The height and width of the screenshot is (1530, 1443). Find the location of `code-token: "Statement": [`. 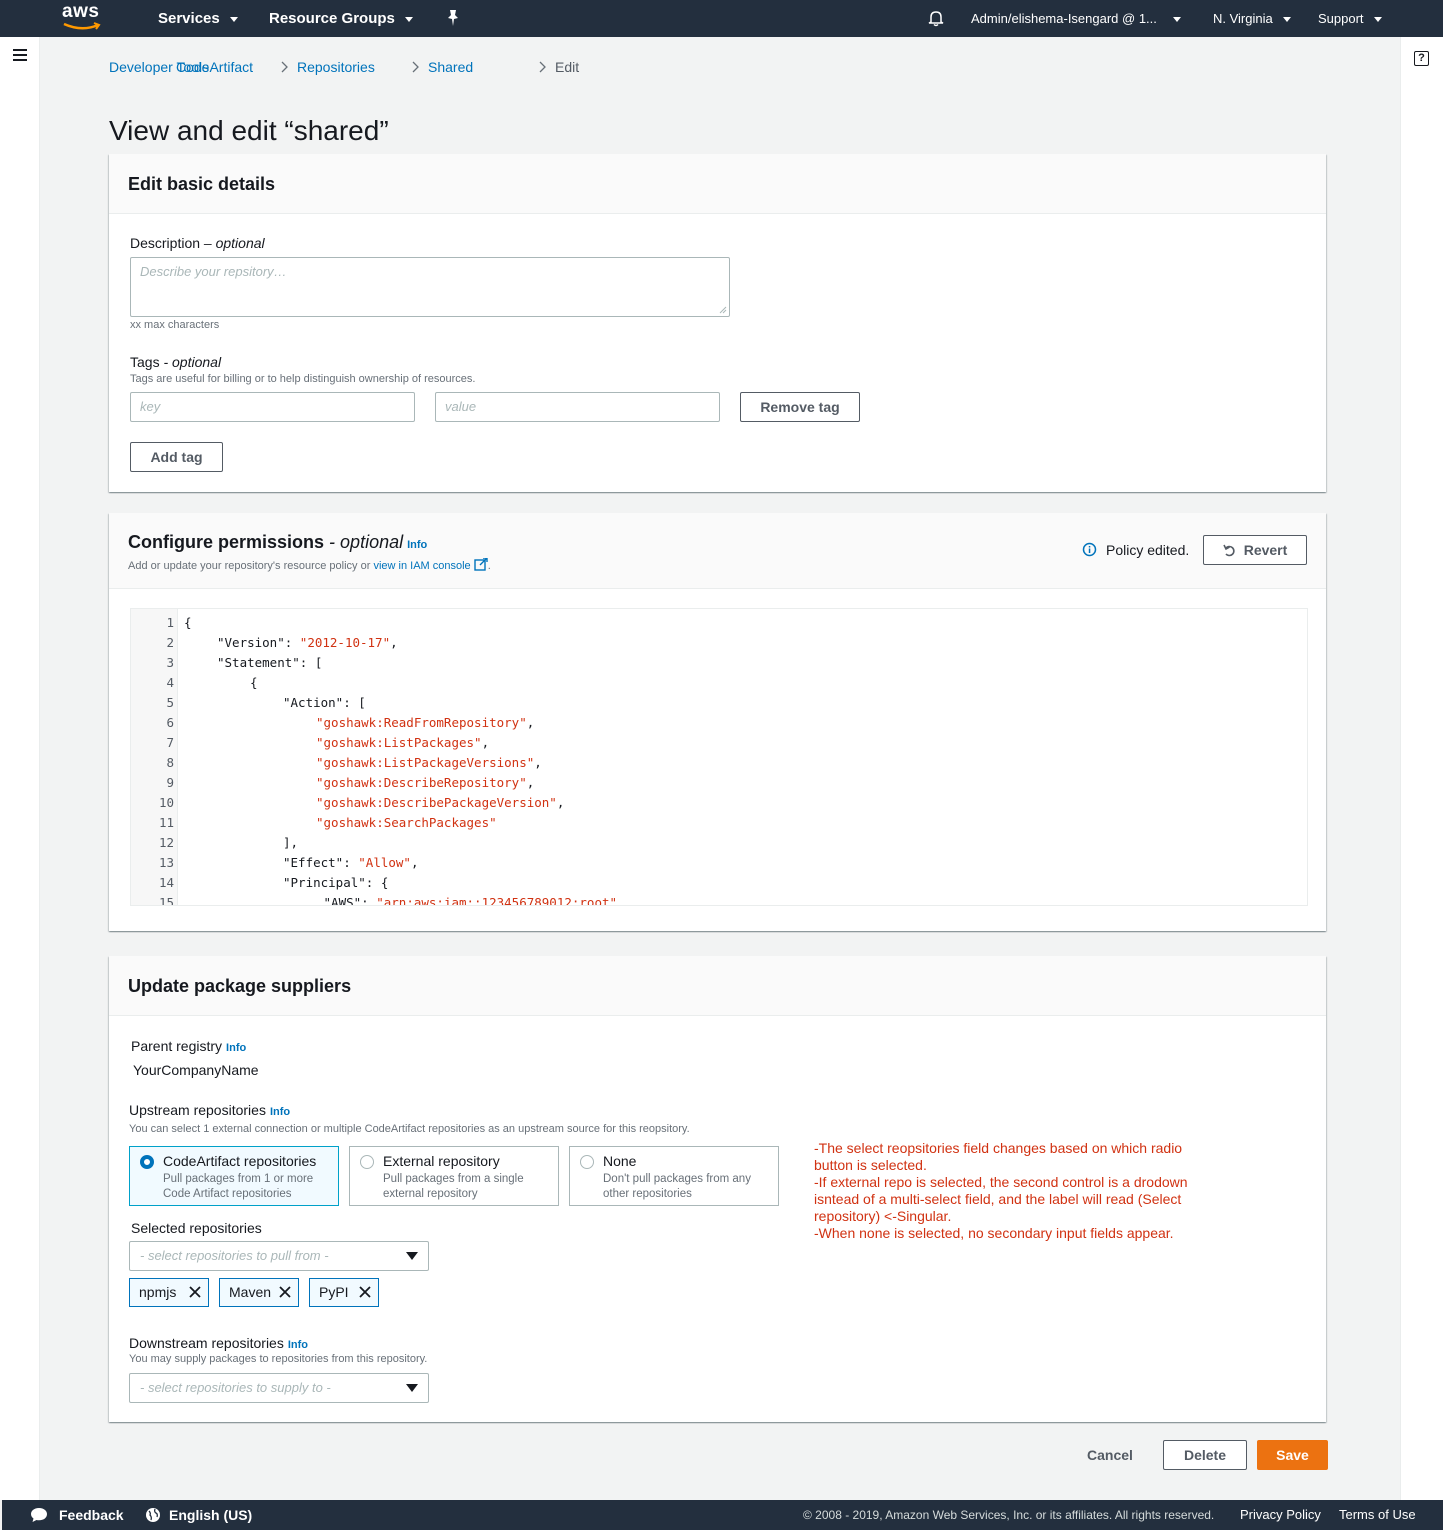

code-token: "Statement": [ is located at coordinates (270, 662).